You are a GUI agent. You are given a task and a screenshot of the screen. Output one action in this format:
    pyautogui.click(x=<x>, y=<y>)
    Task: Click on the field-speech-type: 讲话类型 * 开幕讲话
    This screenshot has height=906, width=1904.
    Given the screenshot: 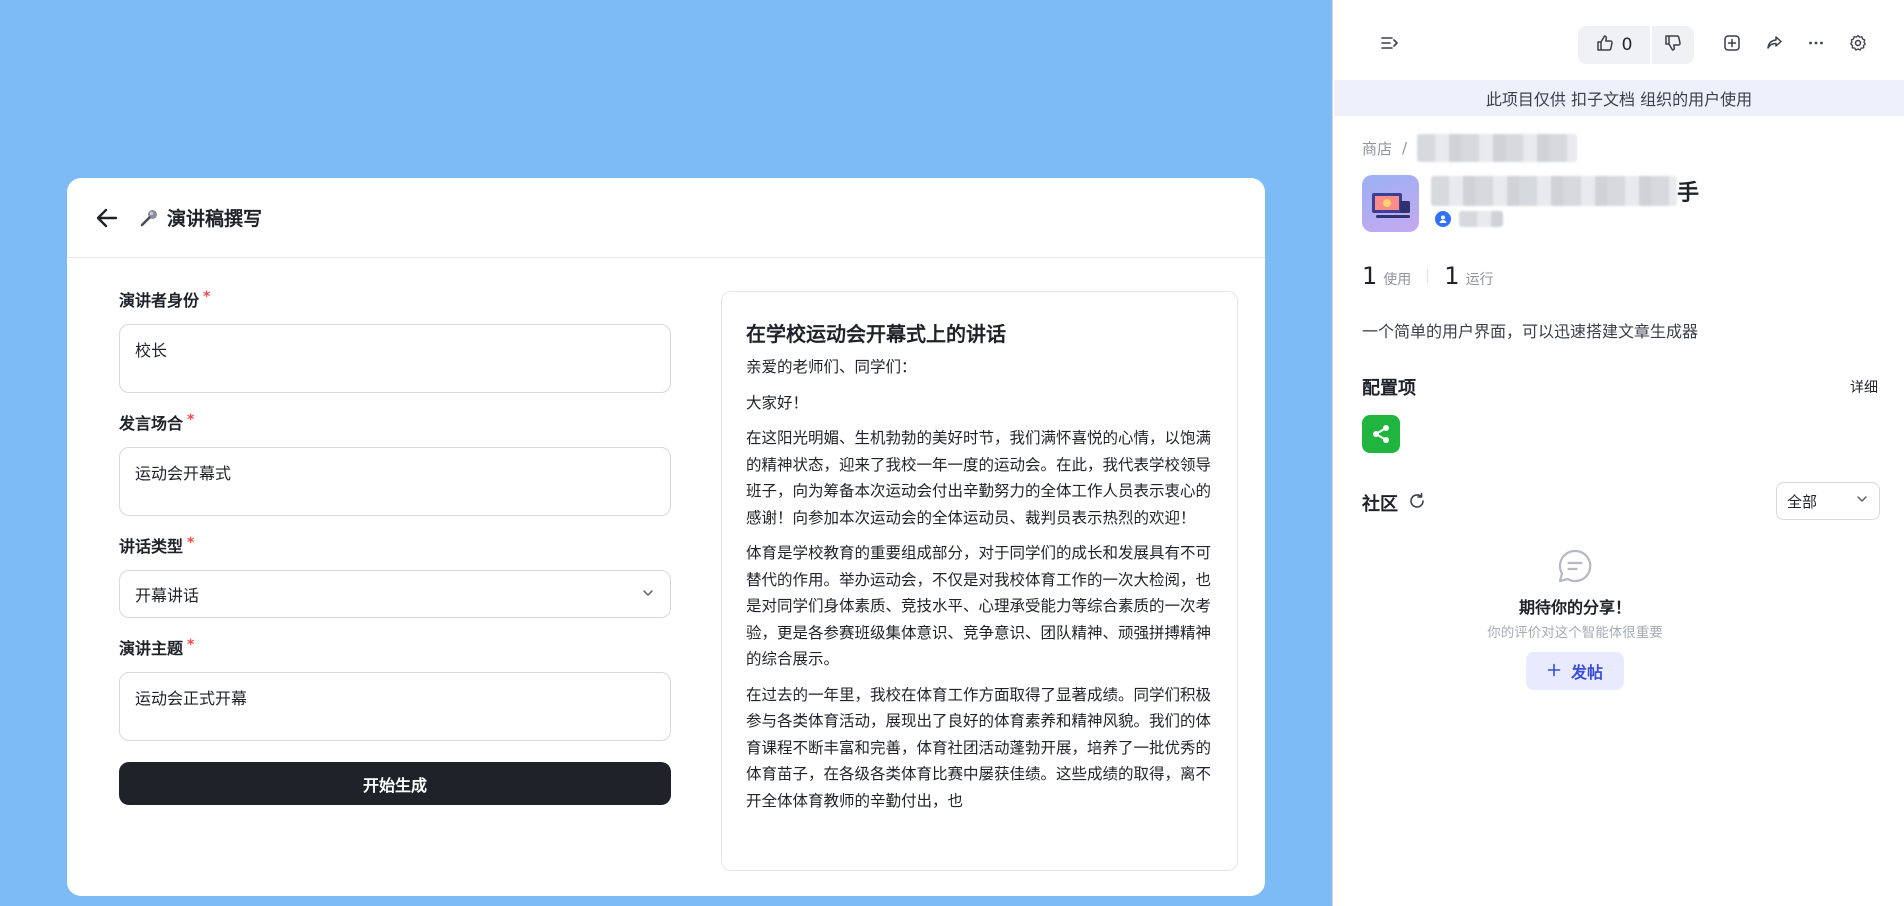 What is the action you would take?
    pyautogui.click(x=395, y=577)
    